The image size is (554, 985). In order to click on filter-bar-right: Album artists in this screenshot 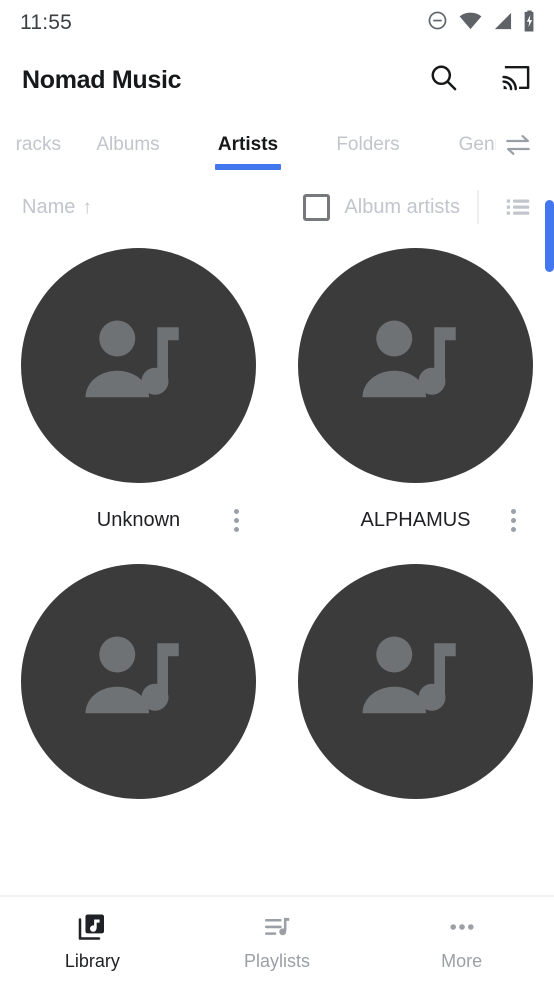, I will do `click(421, 207)`.